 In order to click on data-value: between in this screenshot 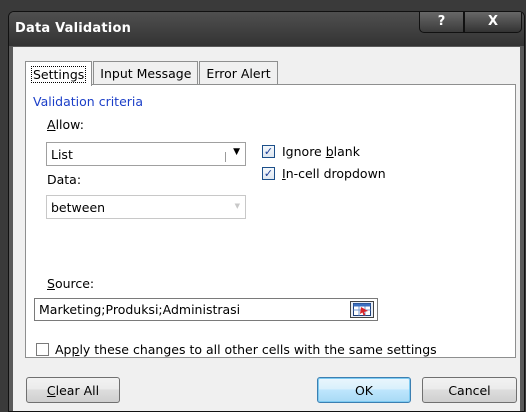, I will do `click(78, 207)`.